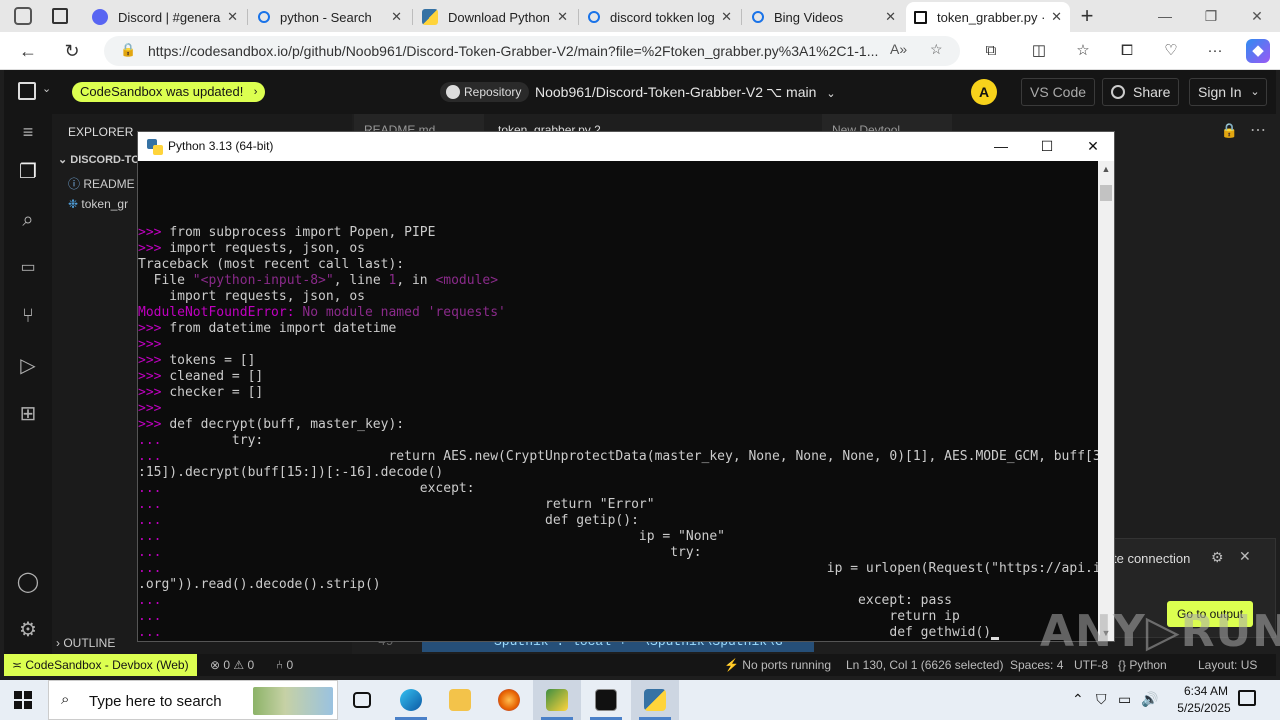 This screenshot has height=720, width=1280. I want to click on console-line: ... except: pass, so click(545, 601).